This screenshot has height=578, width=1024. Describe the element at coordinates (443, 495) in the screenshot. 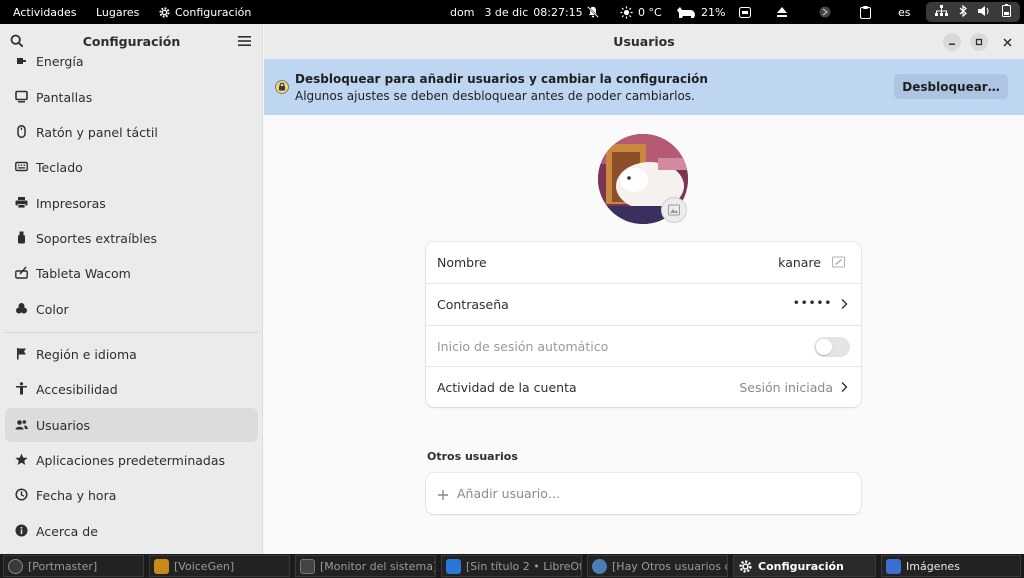

I see `plus-icon` at that location.